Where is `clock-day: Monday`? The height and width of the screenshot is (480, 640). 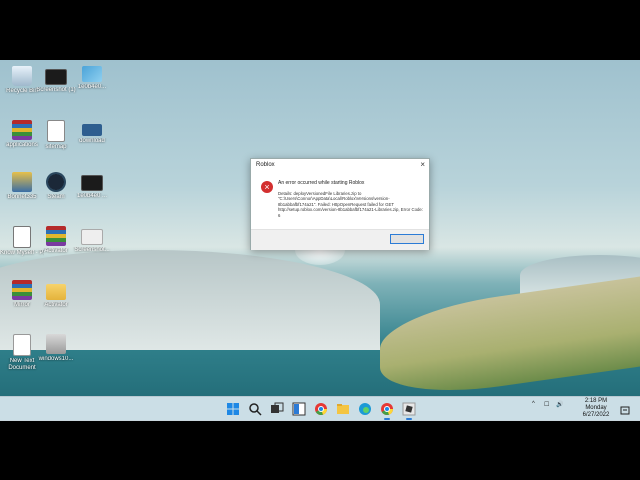 clock-day: Monday is located at coordinates (596, 408).